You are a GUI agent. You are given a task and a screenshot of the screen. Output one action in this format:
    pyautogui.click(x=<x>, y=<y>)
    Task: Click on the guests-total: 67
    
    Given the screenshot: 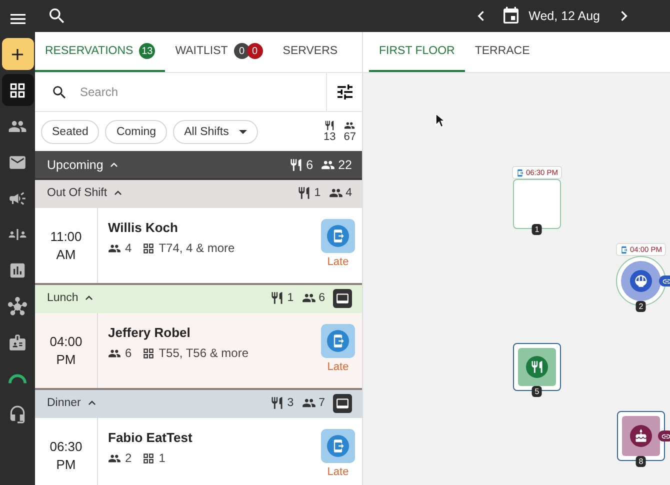 What is the action you would take?
    pyautogui.click(x=350, y=137)
    